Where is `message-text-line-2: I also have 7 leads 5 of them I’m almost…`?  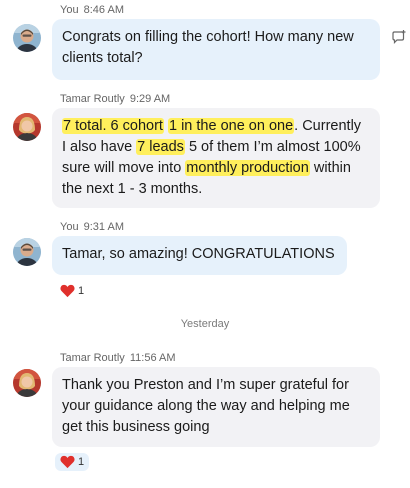
message-text-line-2: I also have 7 leads 5 of them I’m almost… is located at coordinates (216, 147).